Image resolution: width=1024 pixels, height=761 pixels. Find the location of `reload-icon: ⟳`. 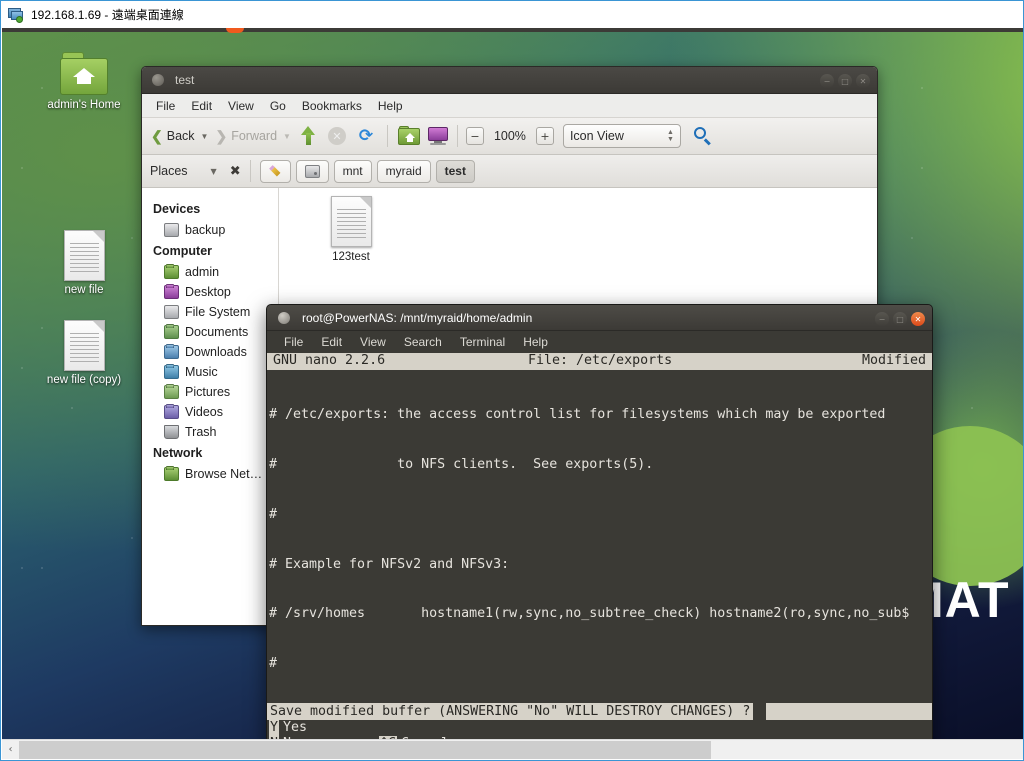

reload-icon: ⟳ is located at coordinates (366, 136).